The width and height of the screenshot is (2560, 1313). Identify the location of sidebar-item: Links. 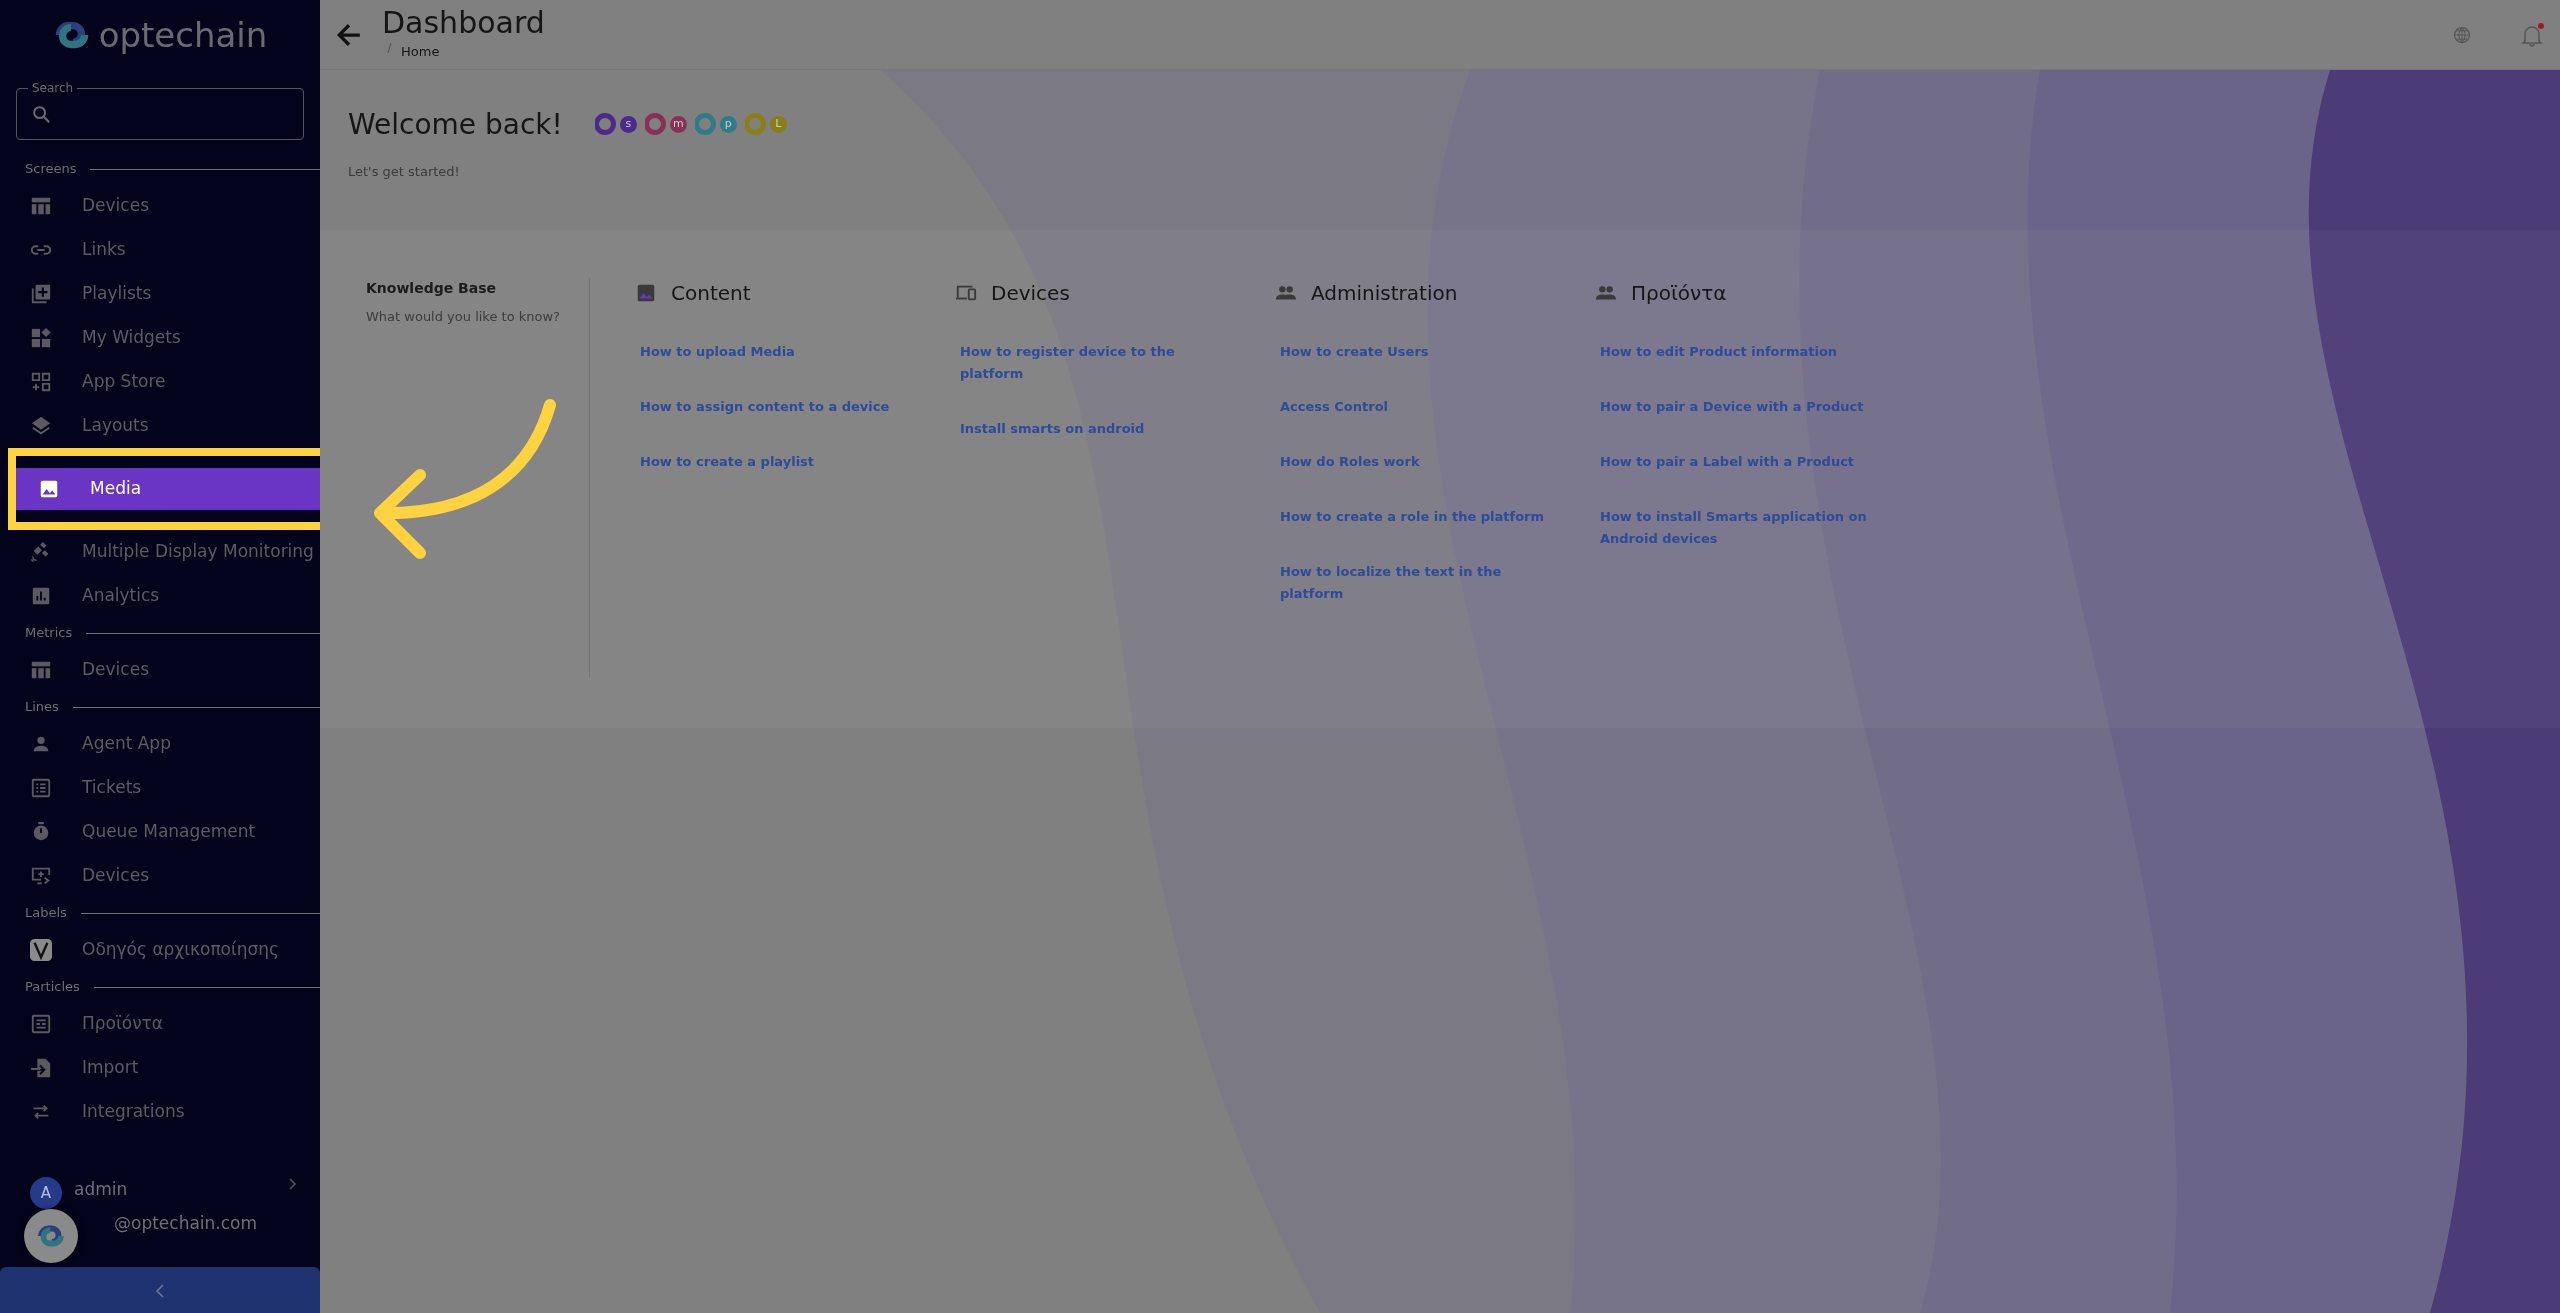
(160, 250).